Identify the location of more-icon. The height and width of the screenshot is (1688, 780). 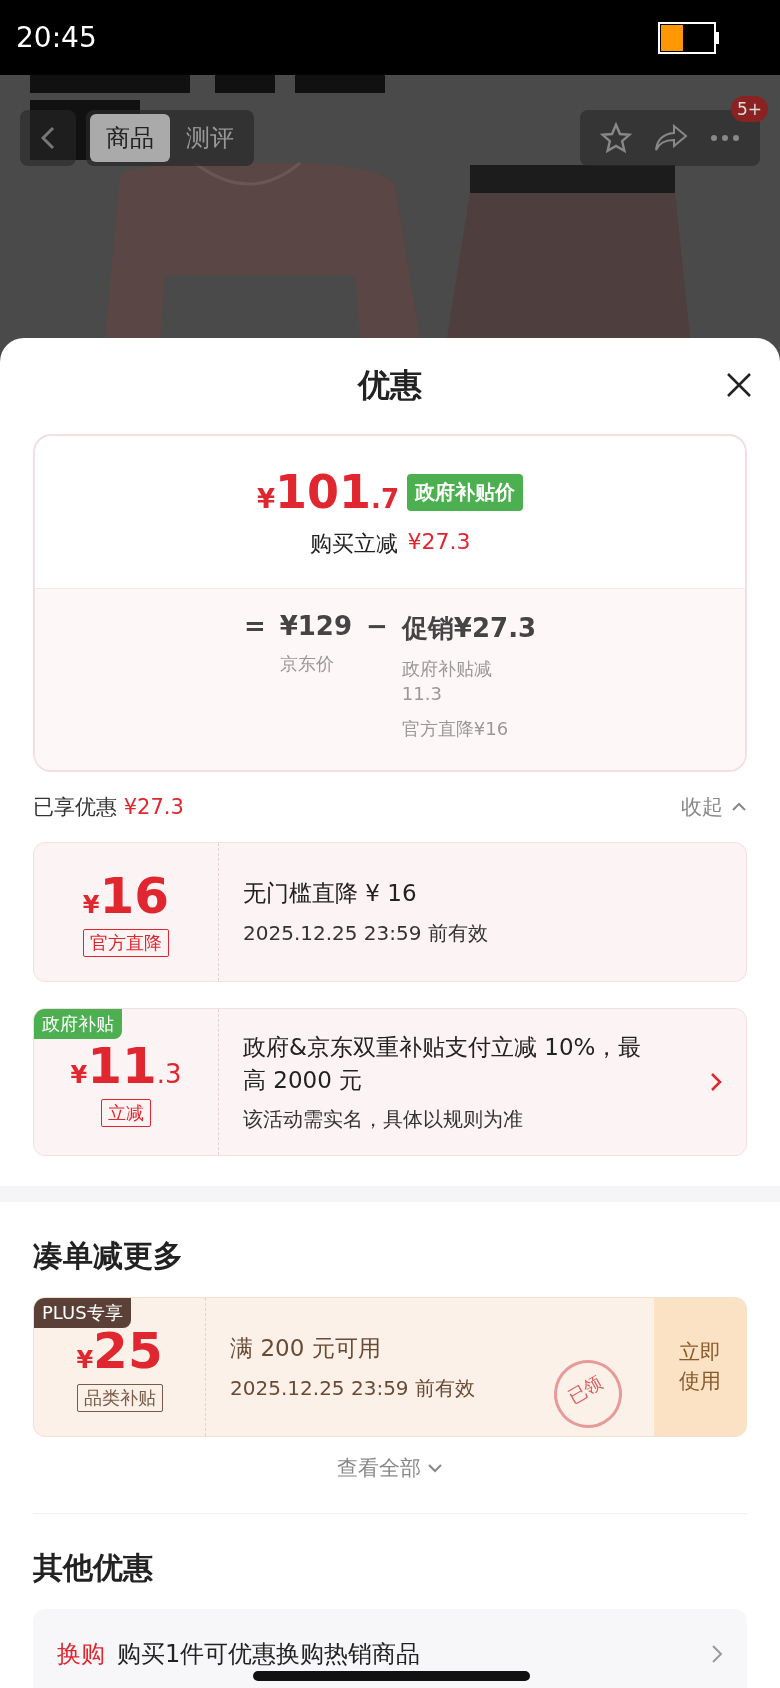
(725, 138).